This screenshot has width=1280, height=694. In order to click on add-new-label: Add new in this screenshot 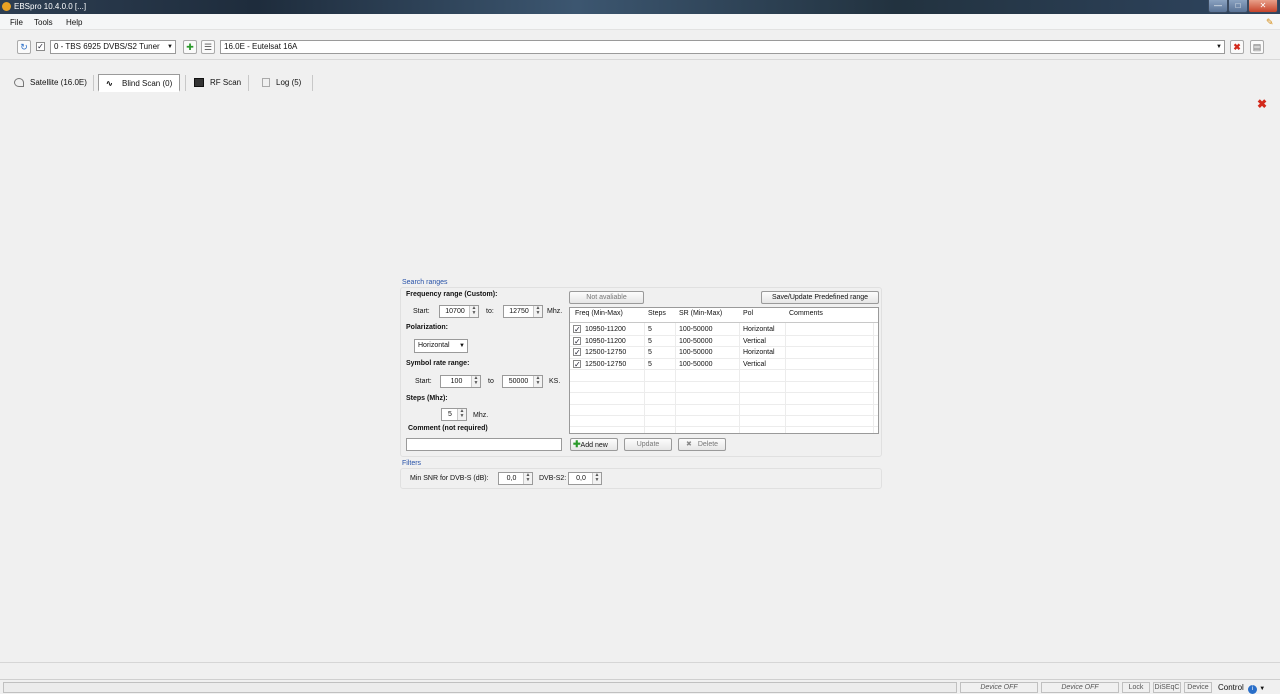, I will do `click(594, 445)`.